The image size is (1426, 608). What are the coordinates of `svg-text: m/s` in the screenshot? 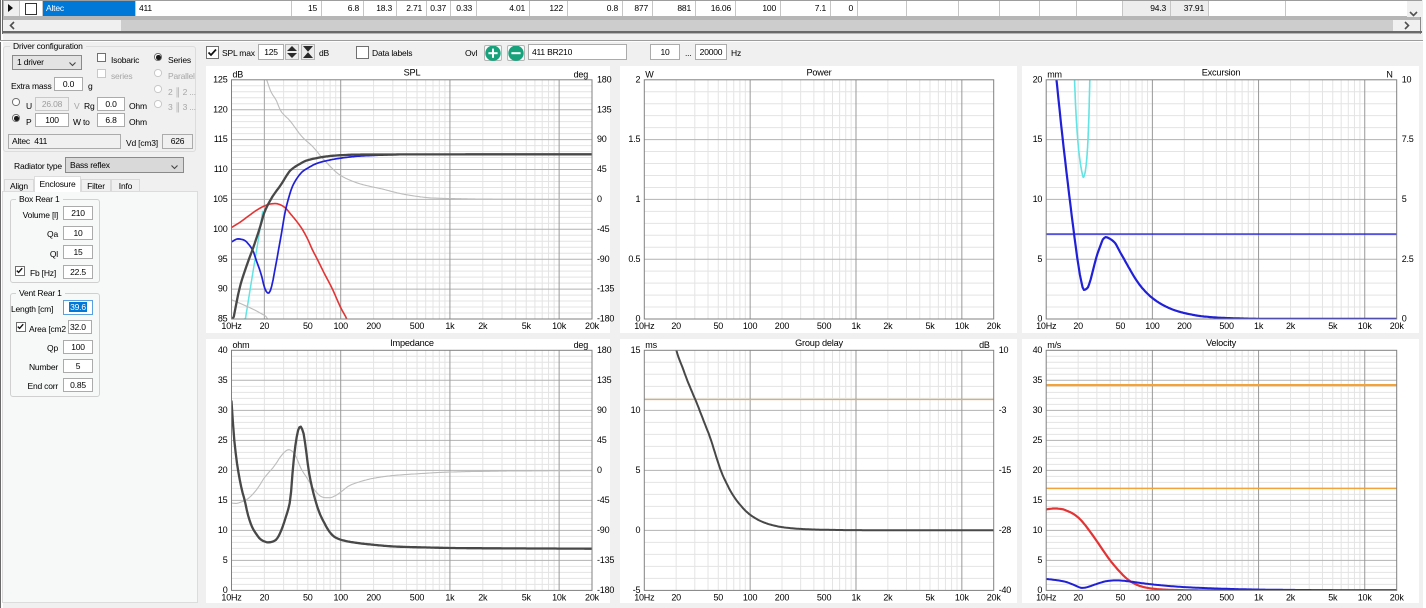 It's located at (1054, 345).